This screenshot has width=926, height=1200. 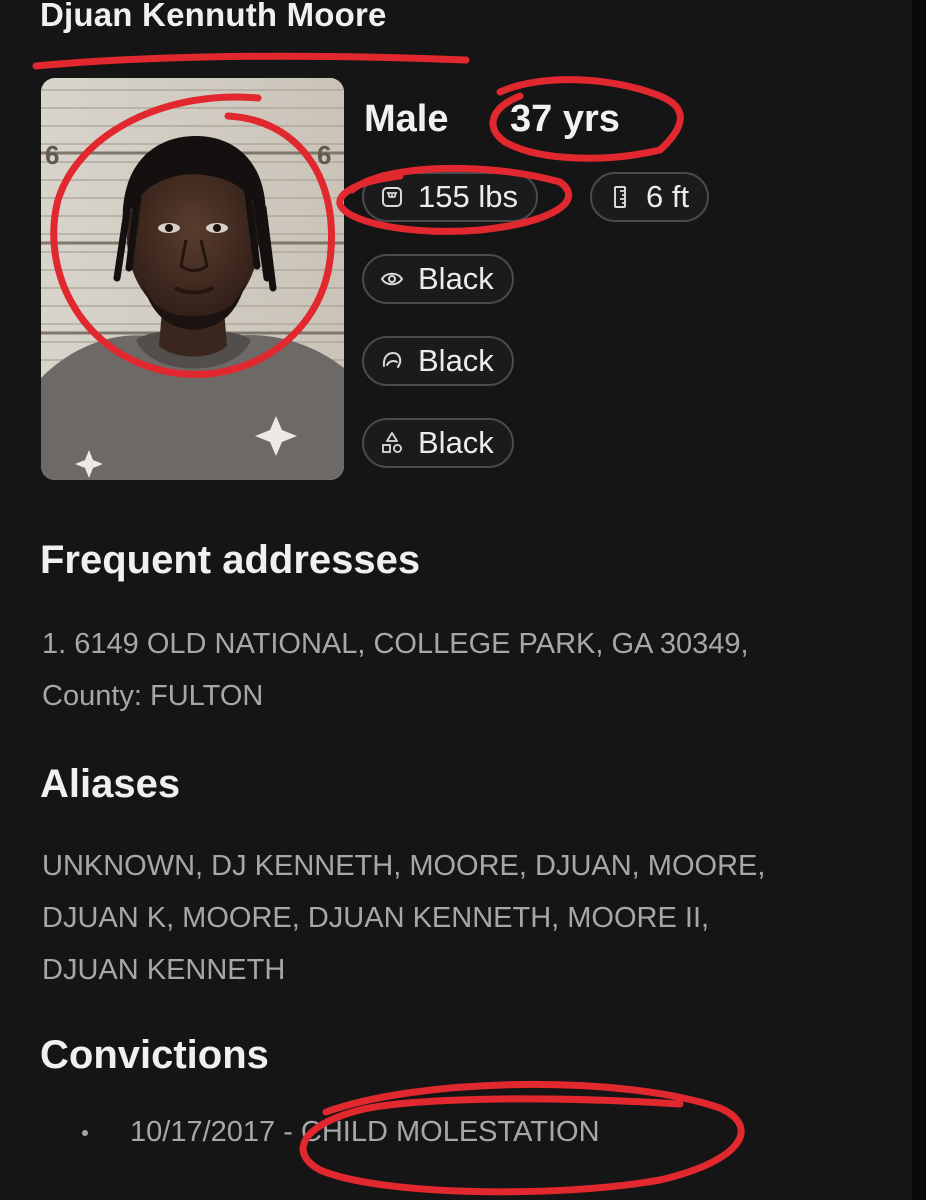 I want to click on aliases-heading: Aliases, so click(x=110, y=784).